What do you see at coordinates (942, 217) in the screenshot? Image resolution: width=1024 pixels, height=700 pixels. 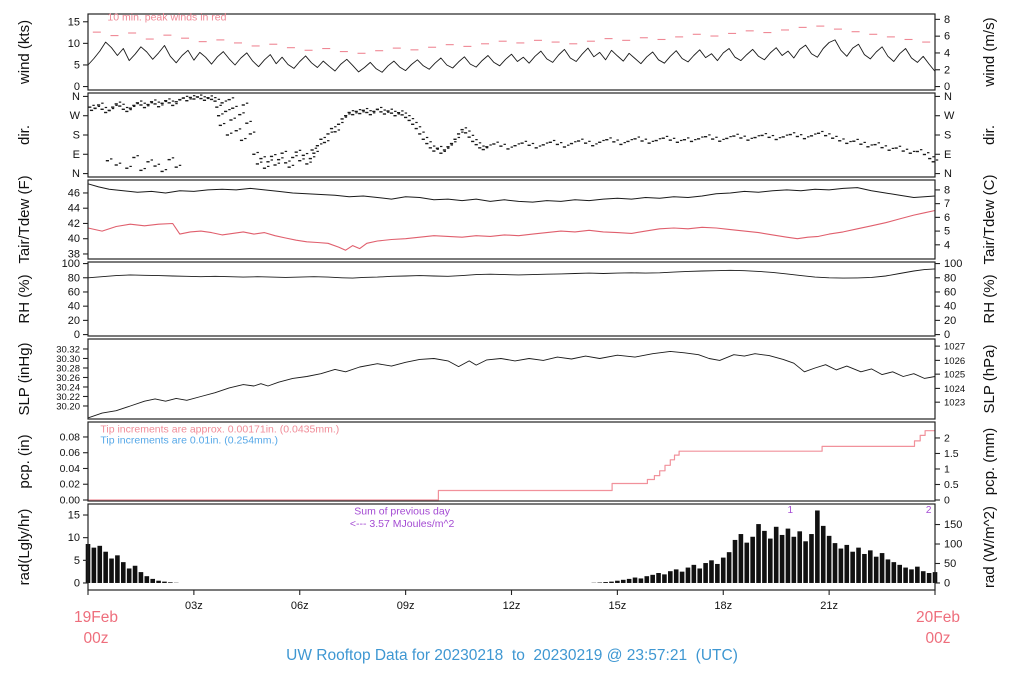 I see `tair-right-axis: 45 6 7 8` at bounding box center [942, 217].